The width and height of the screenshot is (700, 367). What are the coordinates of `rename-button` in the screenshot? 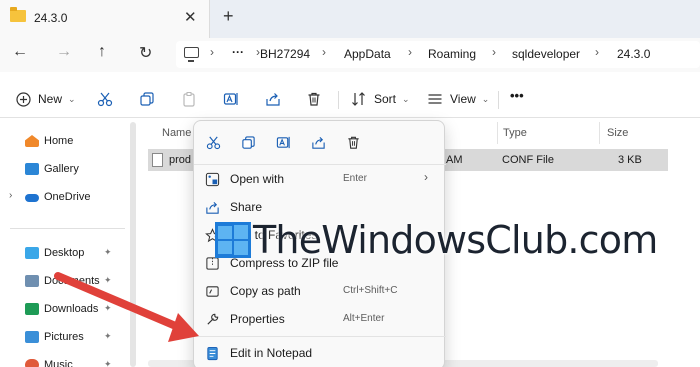 It's located at (231, 99).